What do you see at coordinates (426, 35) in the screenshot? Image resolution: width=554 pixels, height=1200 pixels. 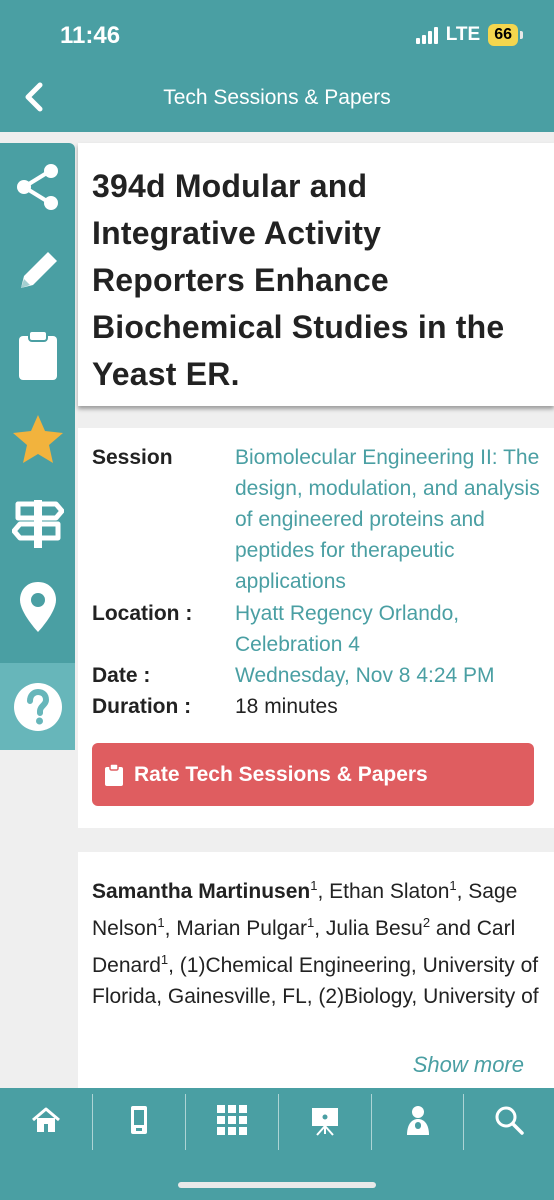 I see `signal-icon` at bounding box center [426, 35].